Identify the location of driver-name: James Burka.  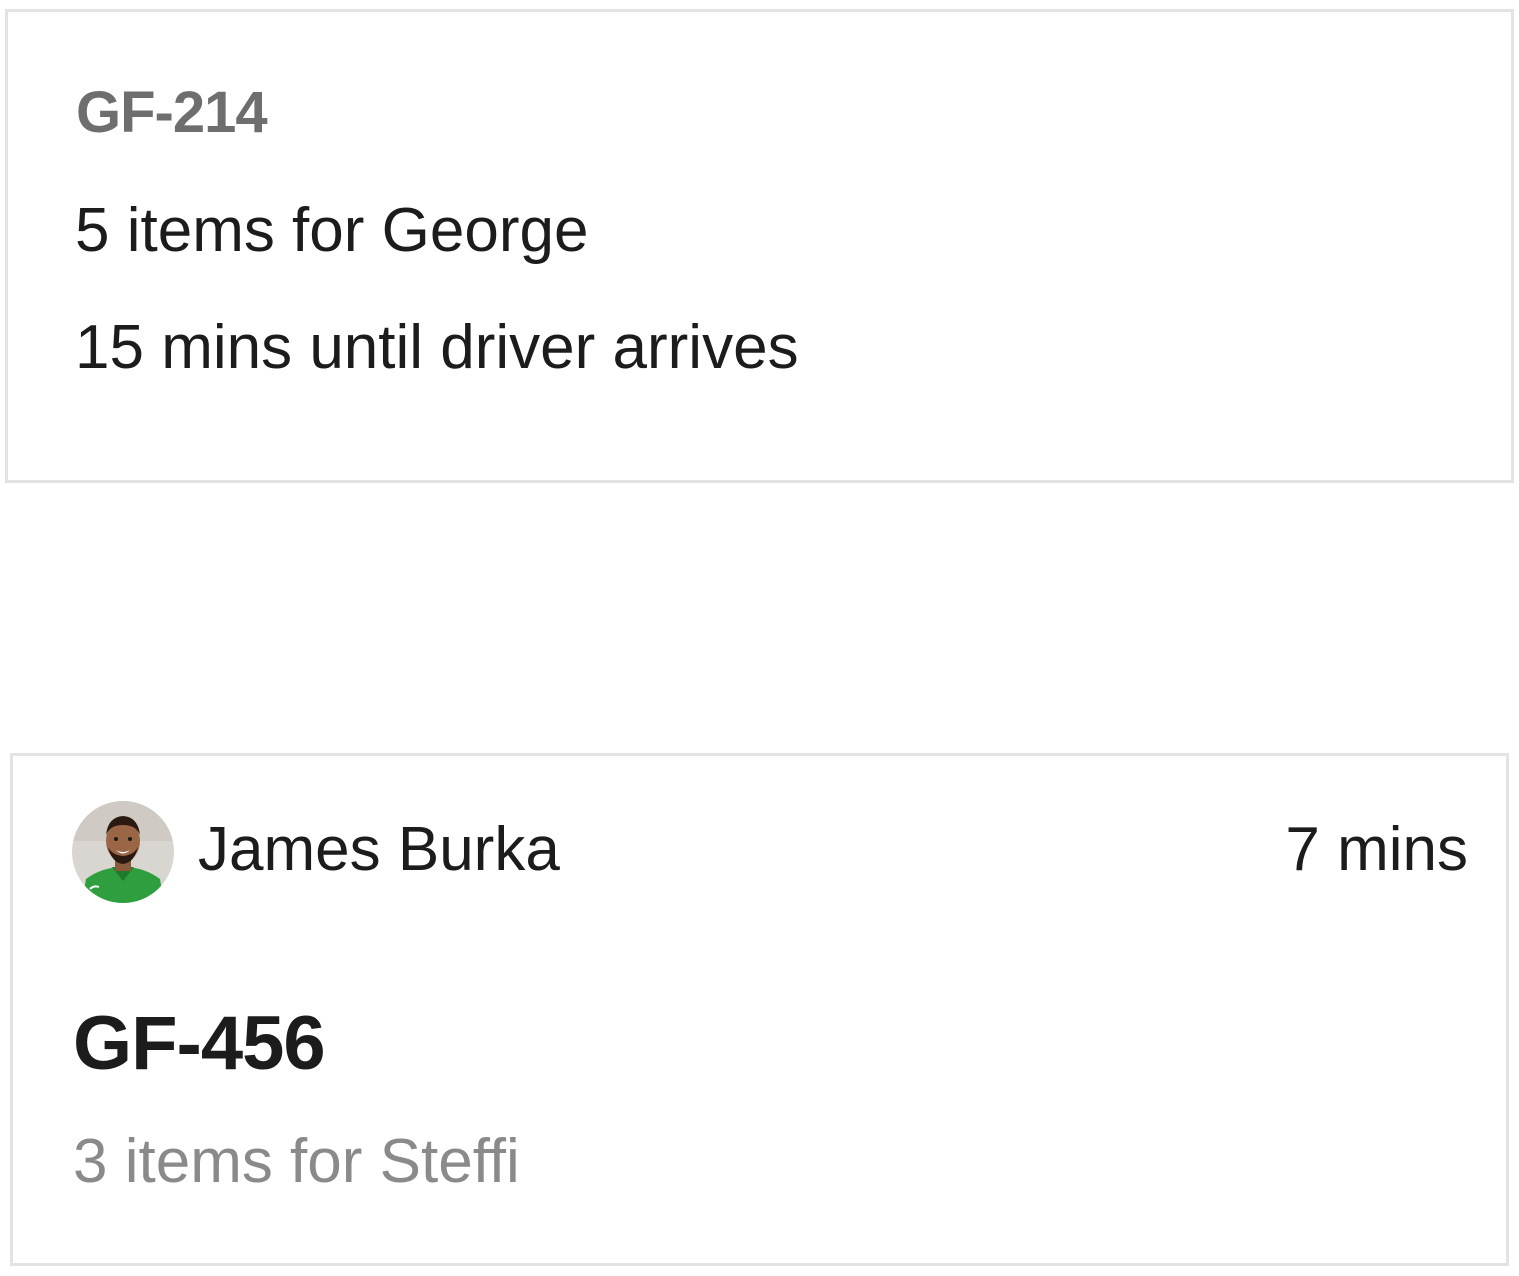
(379, 849).